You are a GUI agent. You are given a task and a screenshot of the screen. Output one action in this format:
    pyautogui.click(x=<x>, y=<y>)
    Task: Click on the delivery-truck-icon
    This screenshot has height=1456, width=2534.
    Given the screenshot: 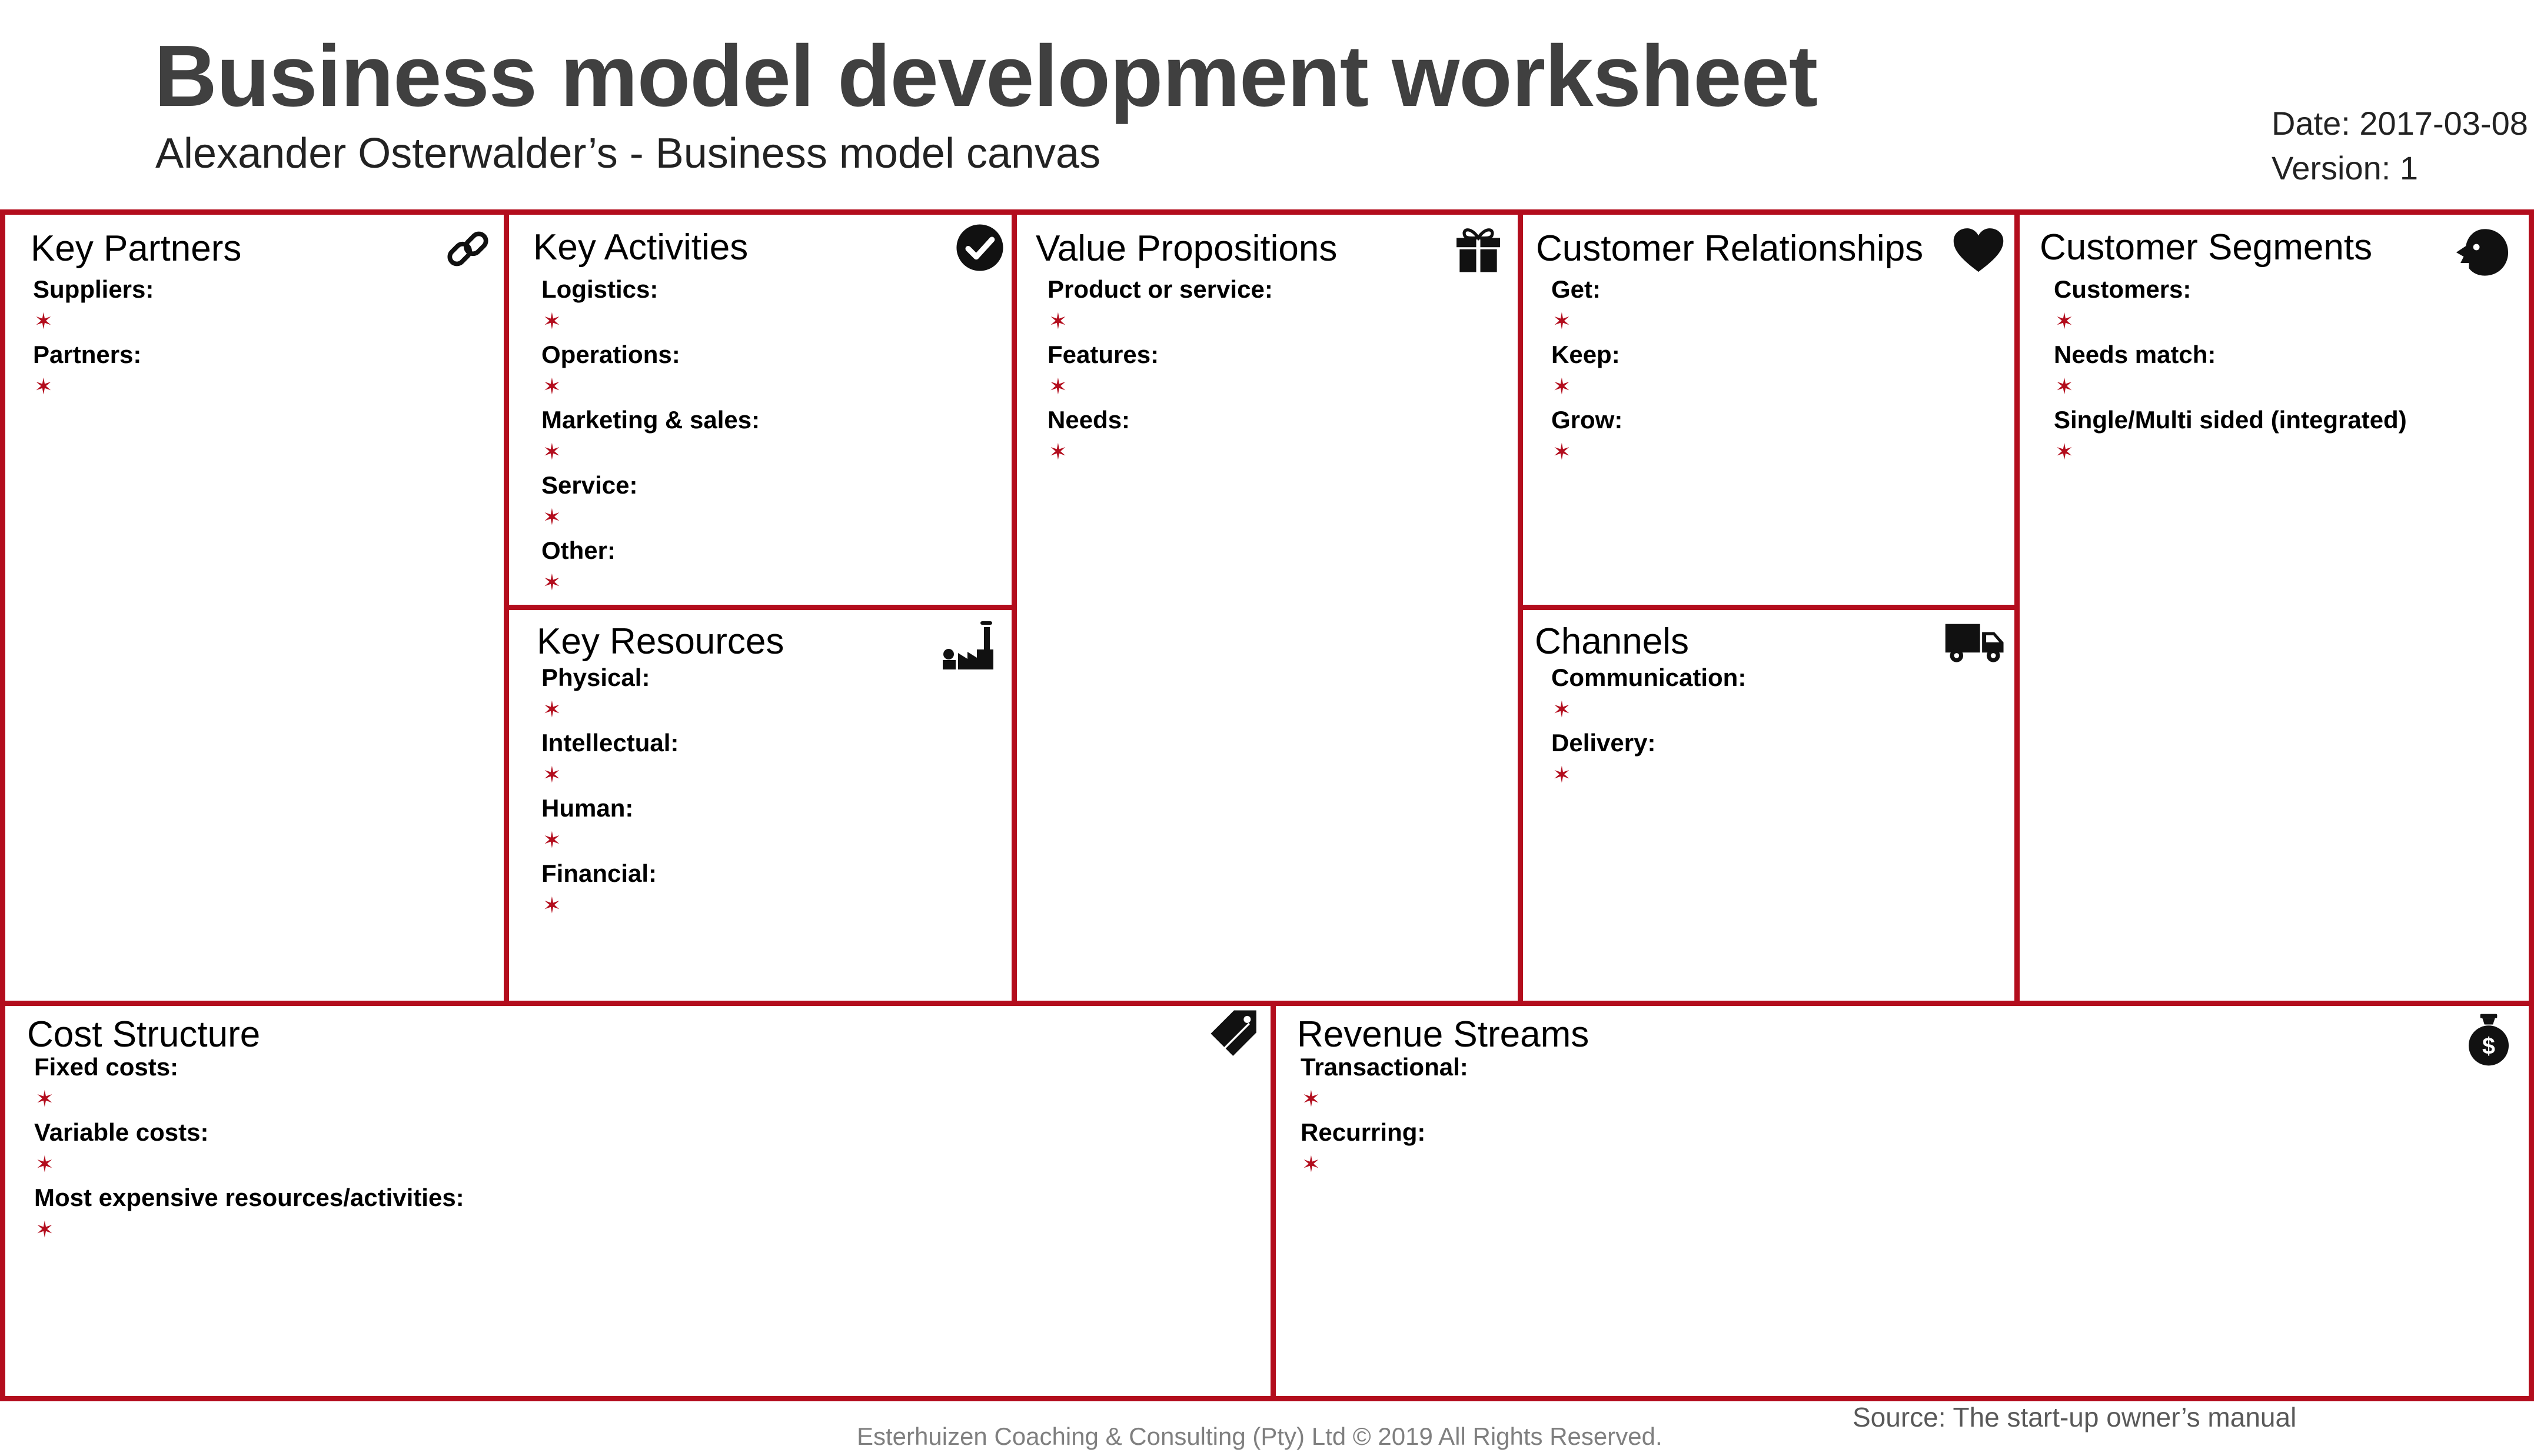 What is the action you would take?
    pyautogui.click(x=1975, y=642)
    